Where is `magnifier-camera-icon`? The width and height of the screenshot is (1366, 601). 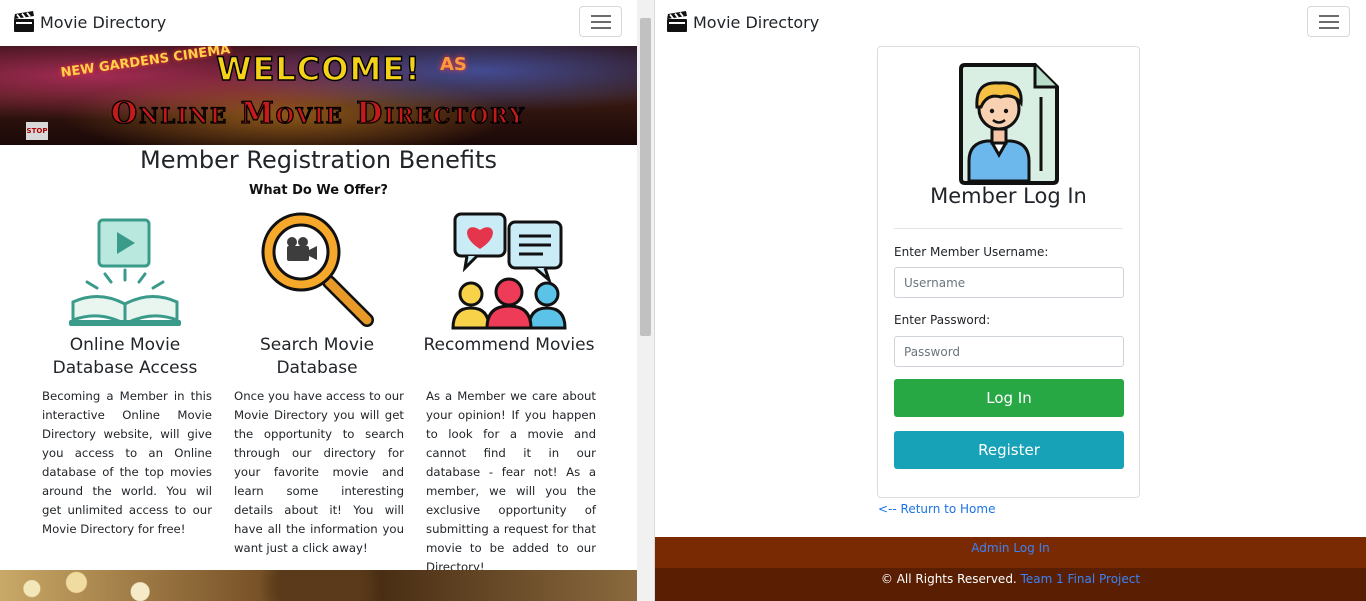
magnifier-camera-icon is located at coordinates (317, 269).